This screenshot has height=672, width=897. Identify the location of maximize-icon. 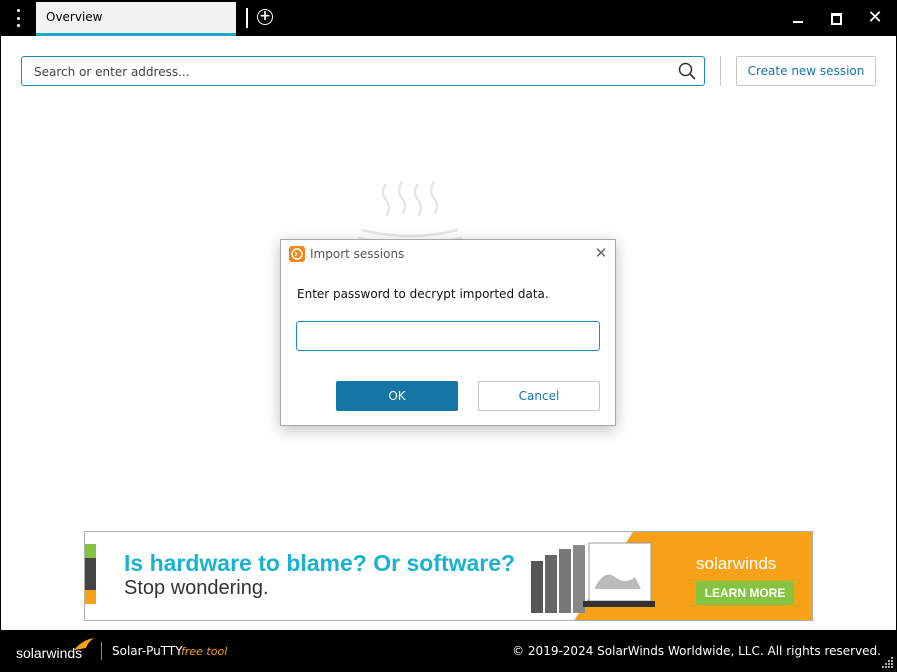
(836, 18).